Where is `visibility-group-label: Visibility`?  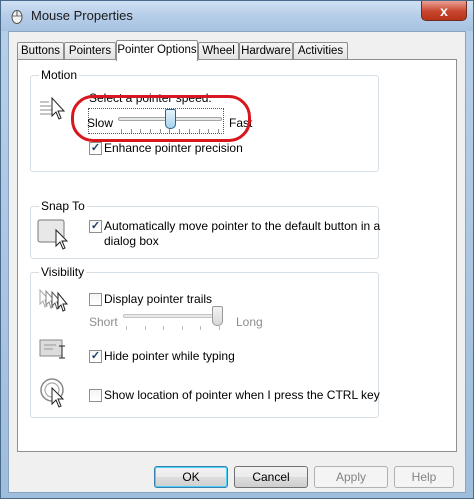
visibility-group-label: Visibility is located at coordinates (63, 272).